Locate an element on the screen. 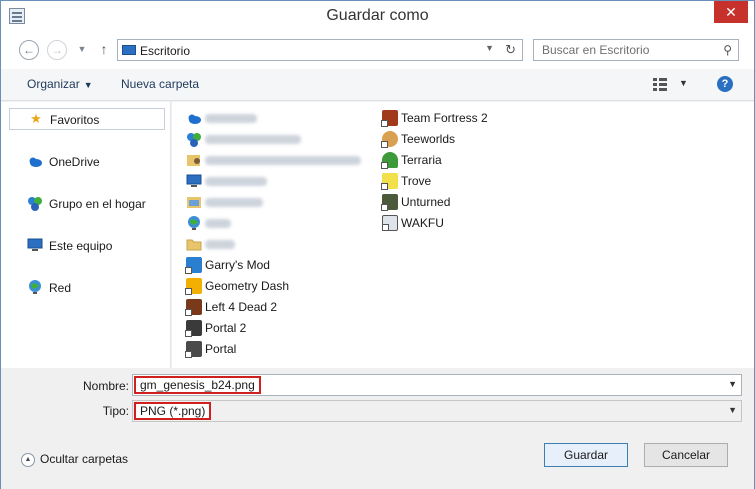 This screenshot has width=755, height=489. list-item: Geometry Dash is located at coordinates (280, 286).